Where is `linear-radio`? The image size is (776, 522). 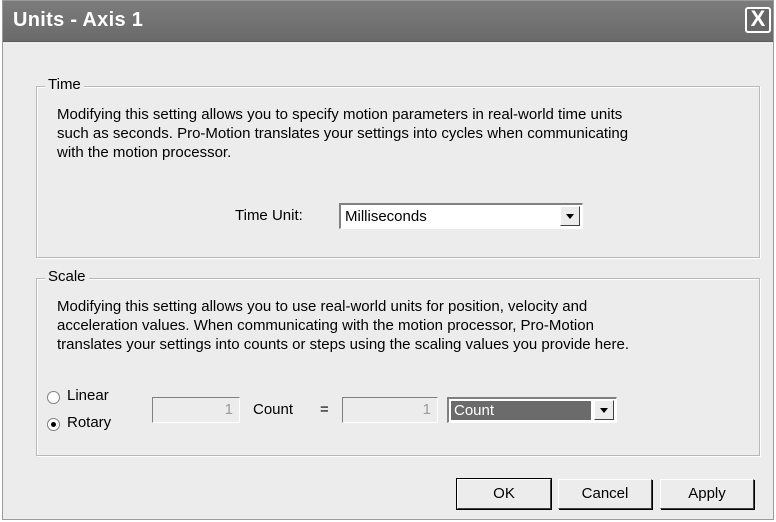 linear-radio is located at coordinates (53, 397).